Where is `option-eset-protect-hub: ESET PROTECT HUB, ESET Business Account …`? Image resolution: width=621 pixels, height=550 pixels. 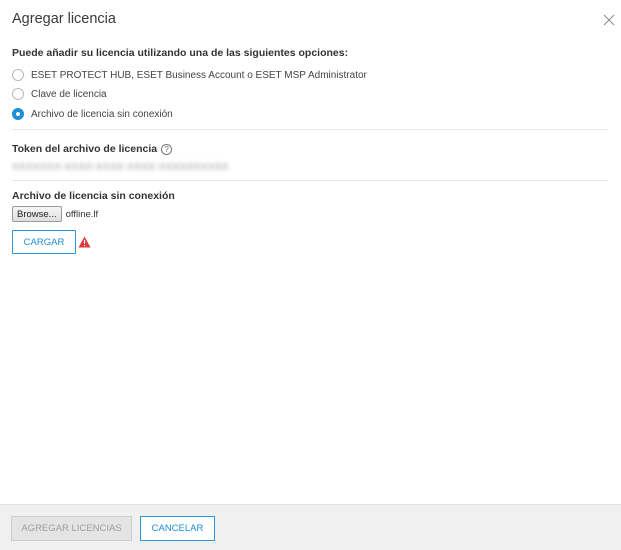 option-eset-protect-hub: ESET PROTECT HUB, ESET Business Account … is located at coordinates (189, 75).